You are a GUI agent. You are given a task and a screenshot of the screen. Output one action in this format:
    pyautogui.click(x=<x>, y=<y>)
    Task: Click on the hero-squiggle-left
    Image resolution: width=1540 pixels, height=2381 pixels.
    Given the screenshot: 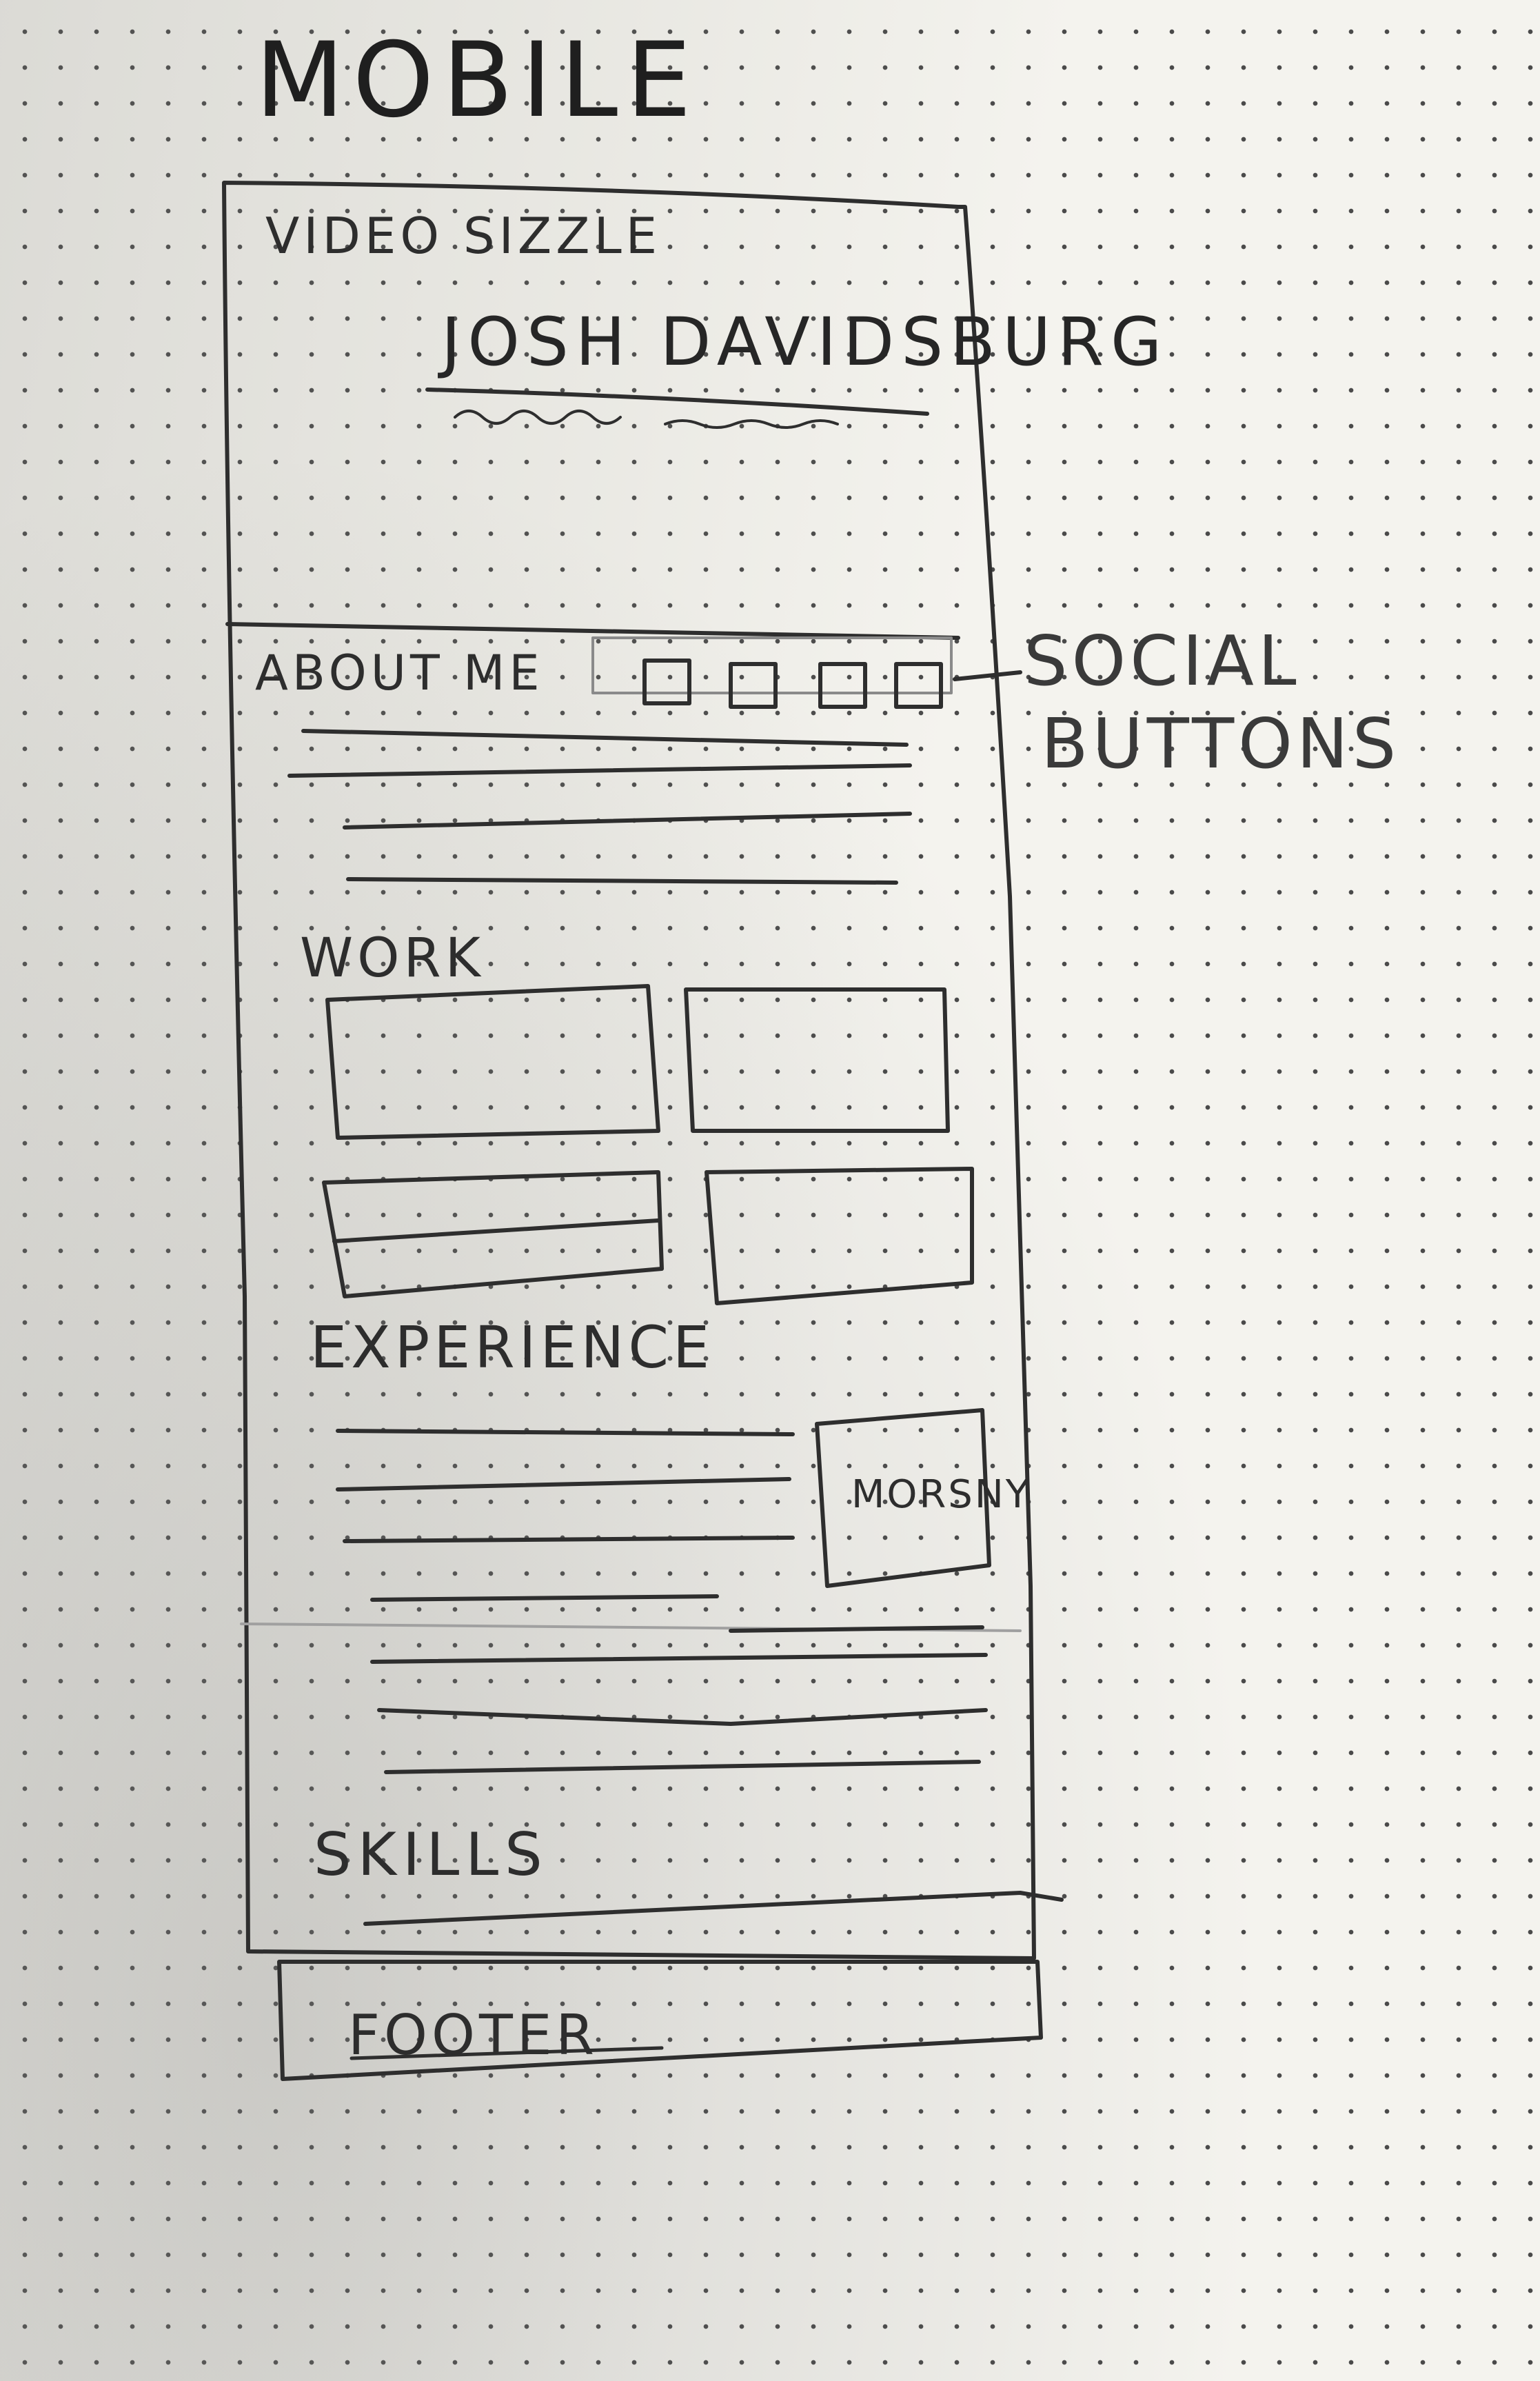 What is the action you would take?
    pyautogui.click(x=538, y=418)
    